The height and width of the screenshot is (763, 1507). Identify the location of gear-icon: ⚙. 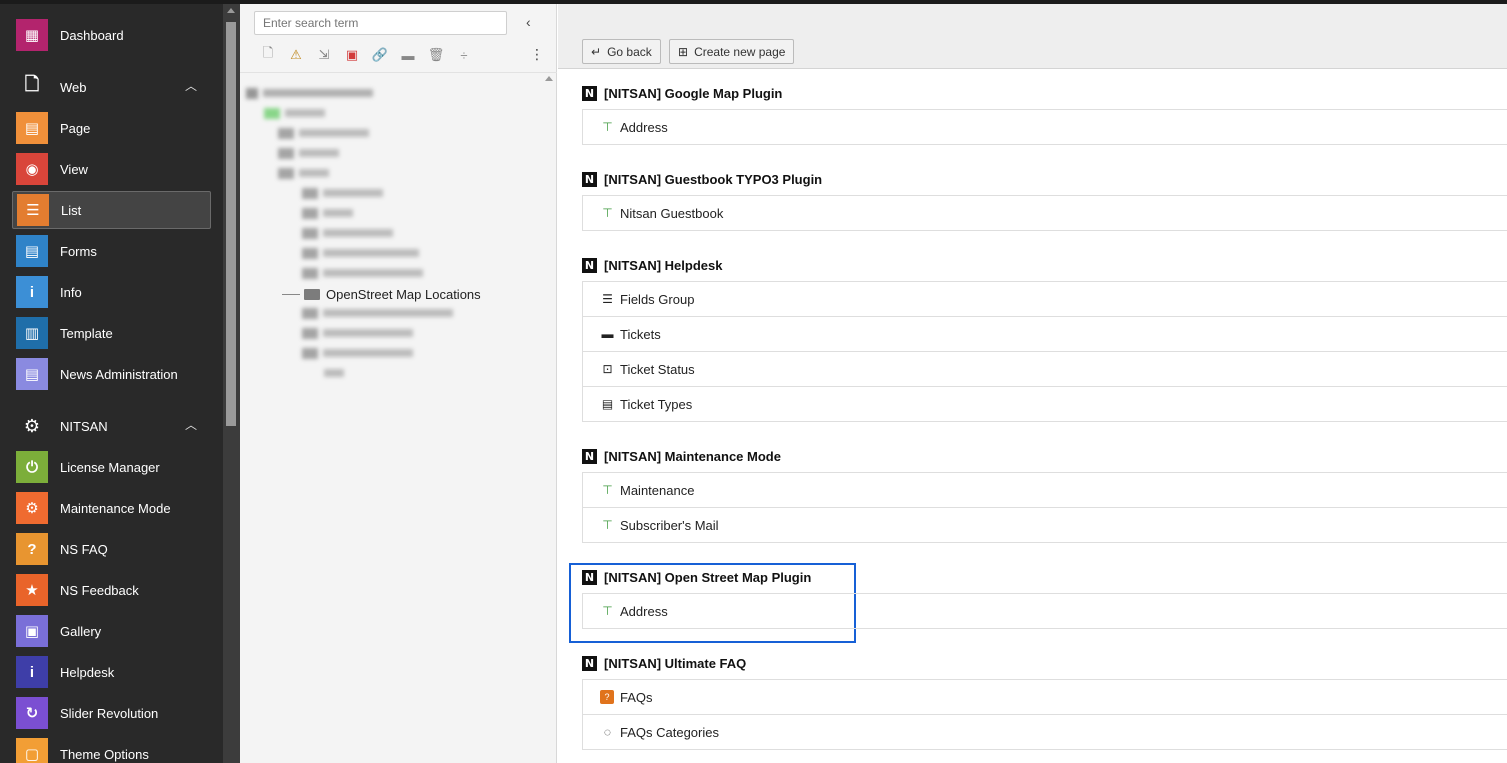
(32, 425).